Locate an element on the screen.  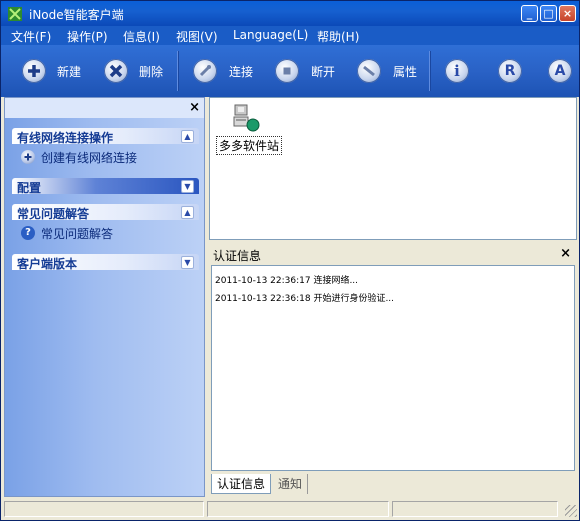
delete-label: 删除 is located at coordinates (151, 72).